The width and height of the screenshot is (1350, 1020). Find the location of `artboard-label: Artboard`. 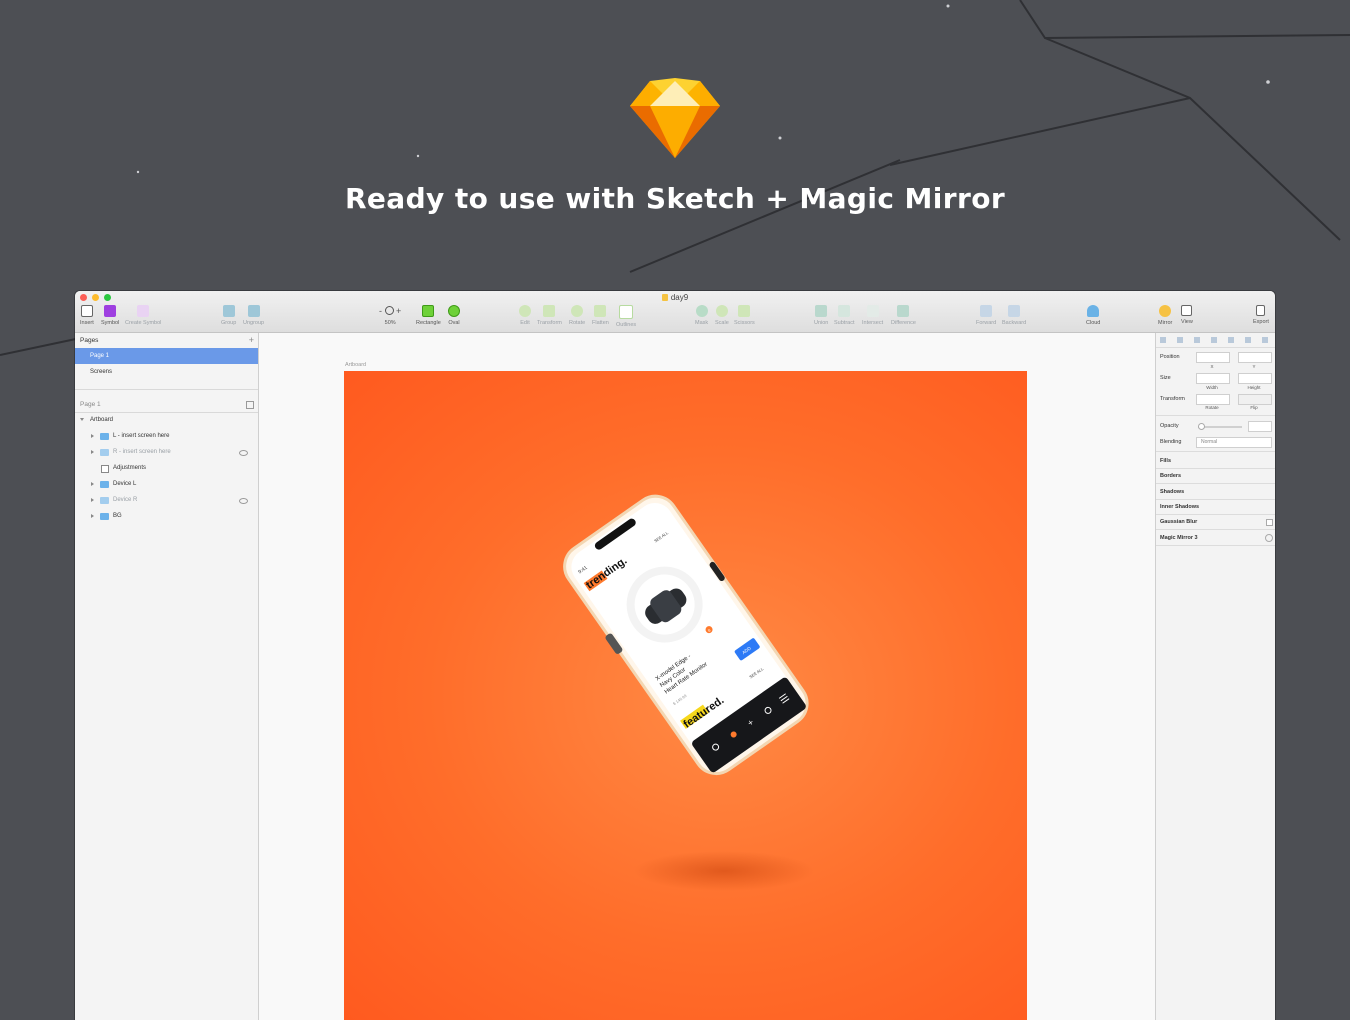

artboard-label: Artboard is located at coordinates (355, 365).